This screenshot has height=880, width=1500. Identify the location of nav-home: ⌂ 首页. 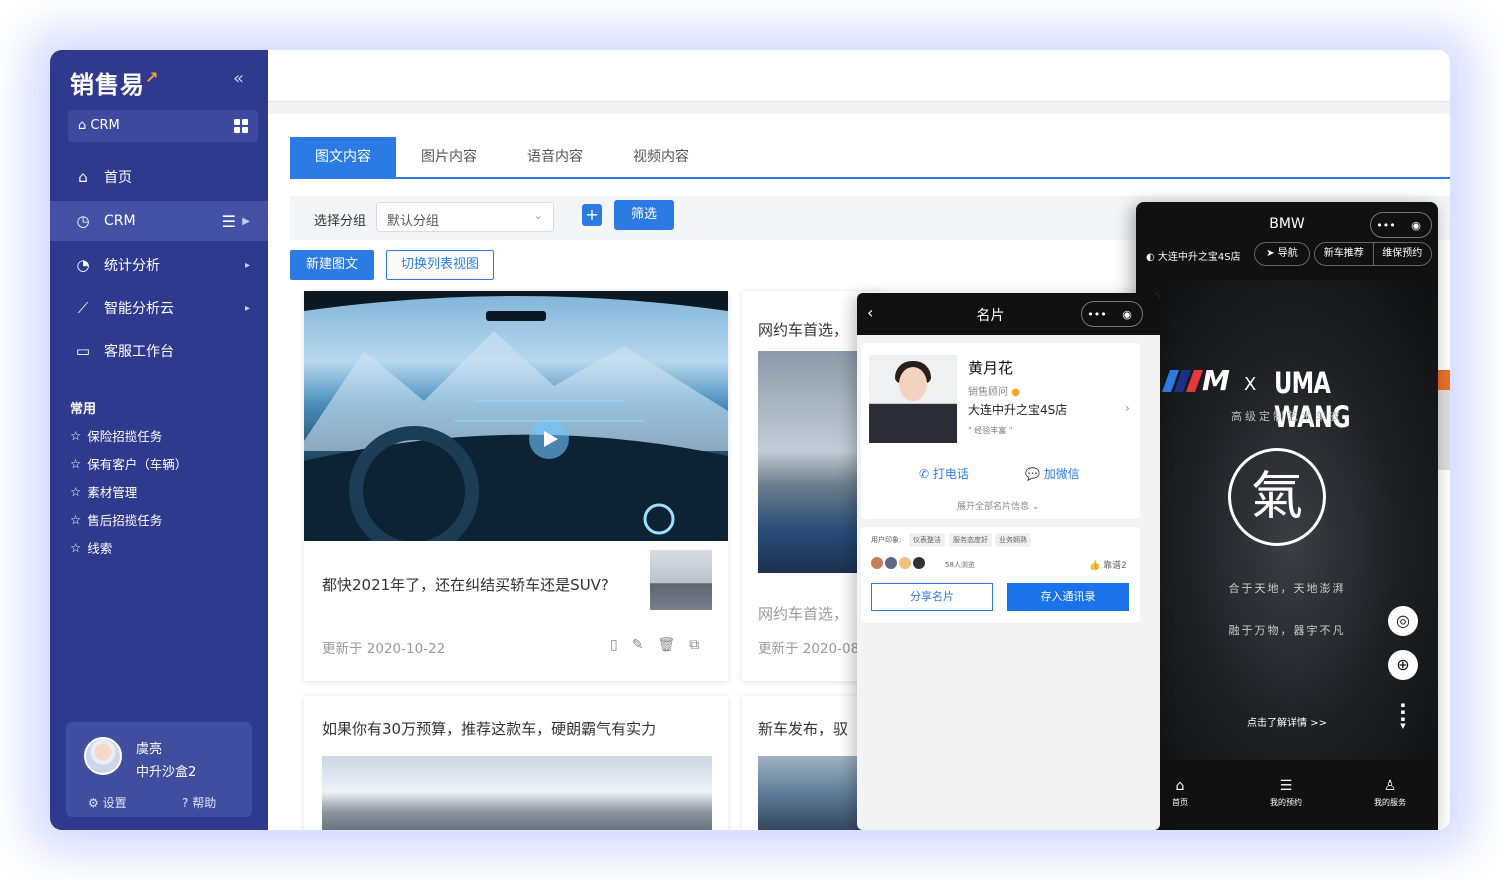
(159, 177).